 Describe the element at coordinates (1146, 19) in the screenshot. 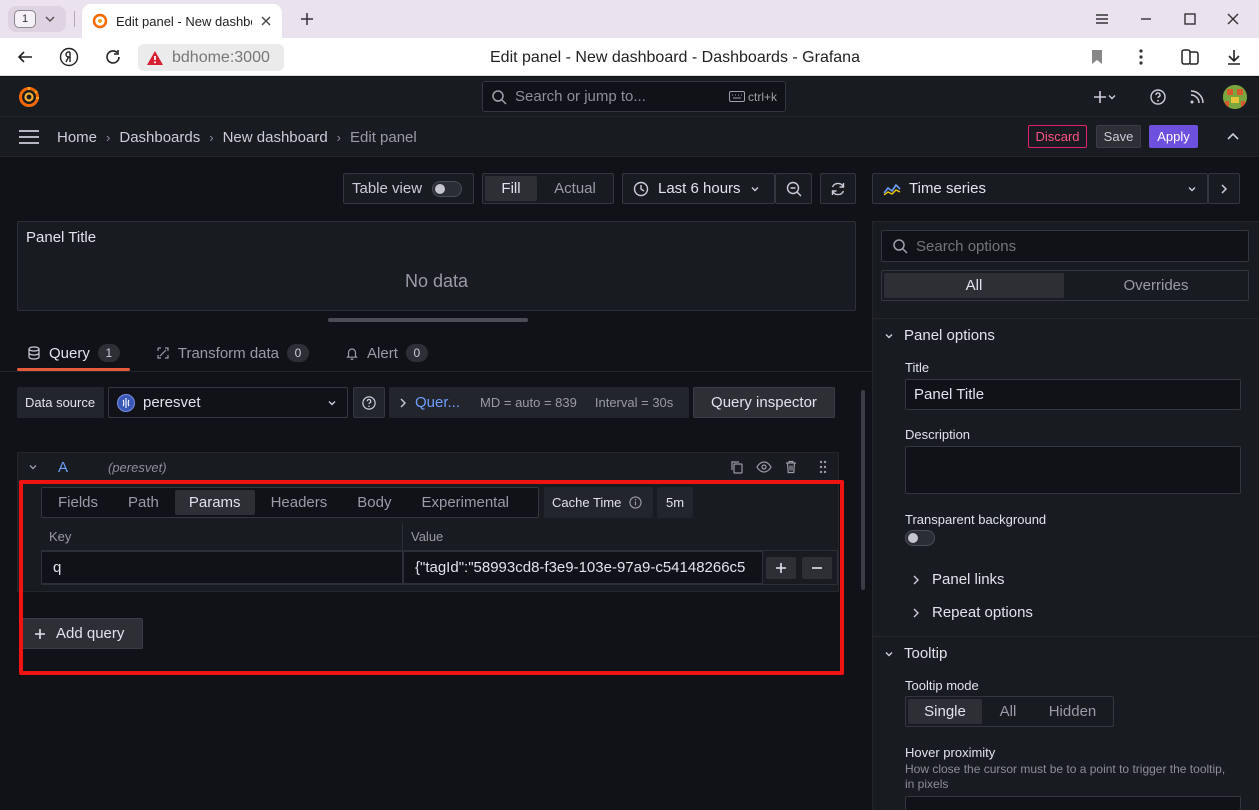

I see `minimize-button` at that location.